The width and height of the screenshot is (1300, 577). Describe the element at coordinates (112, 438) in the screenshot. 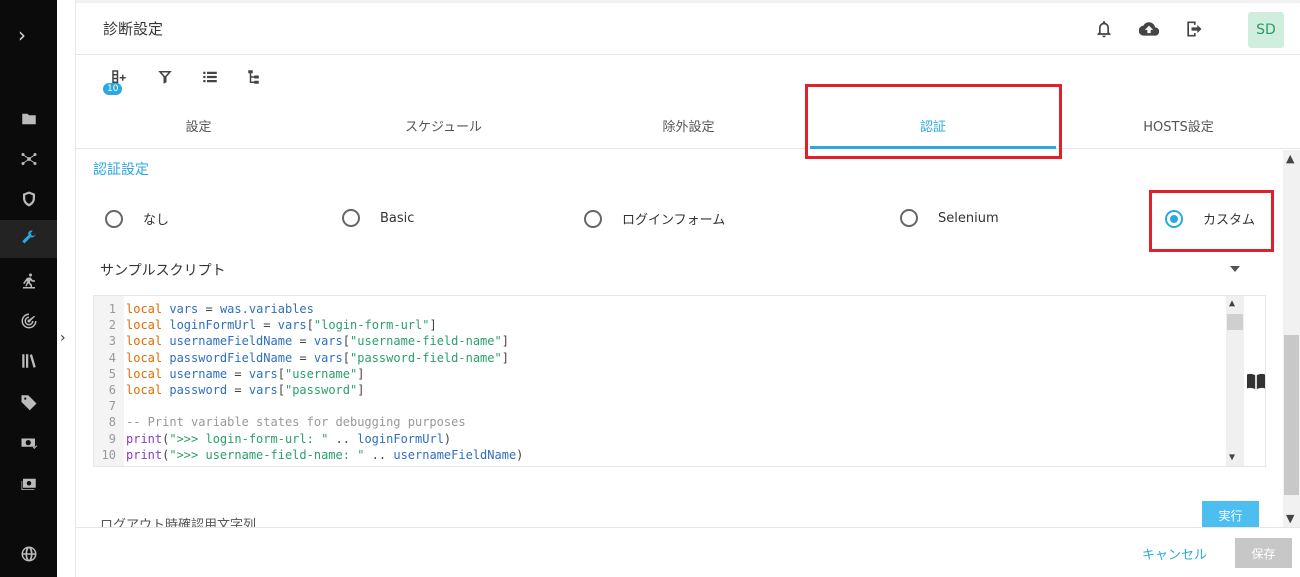

I see `line-number: 9` at that location.